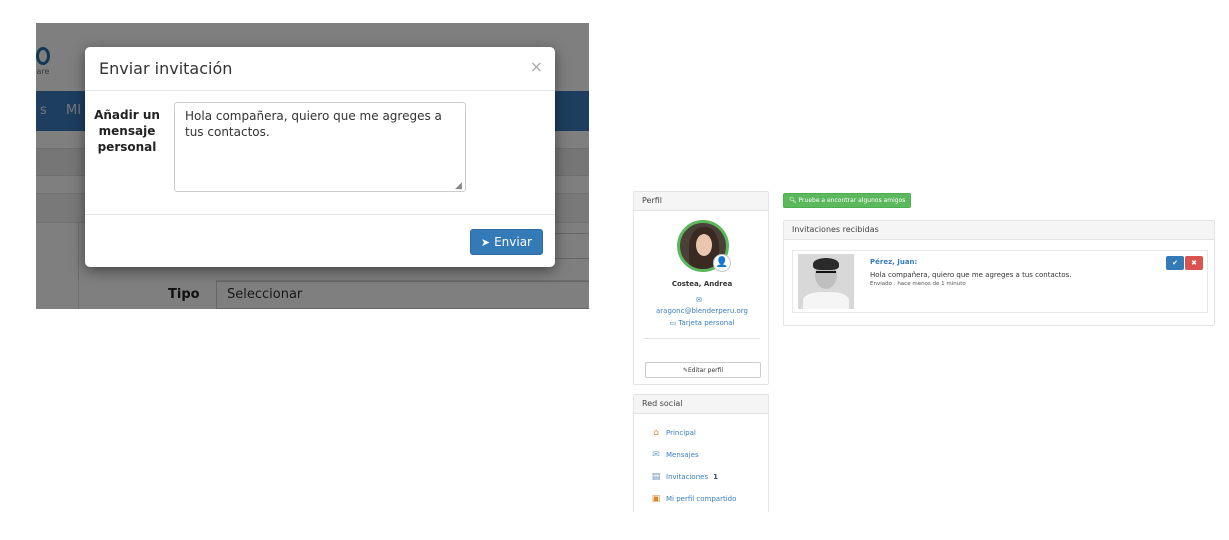 The height and width of the screenshot is (540, 1229). I want to click on home-icon: ⌂, so click(656, 433).